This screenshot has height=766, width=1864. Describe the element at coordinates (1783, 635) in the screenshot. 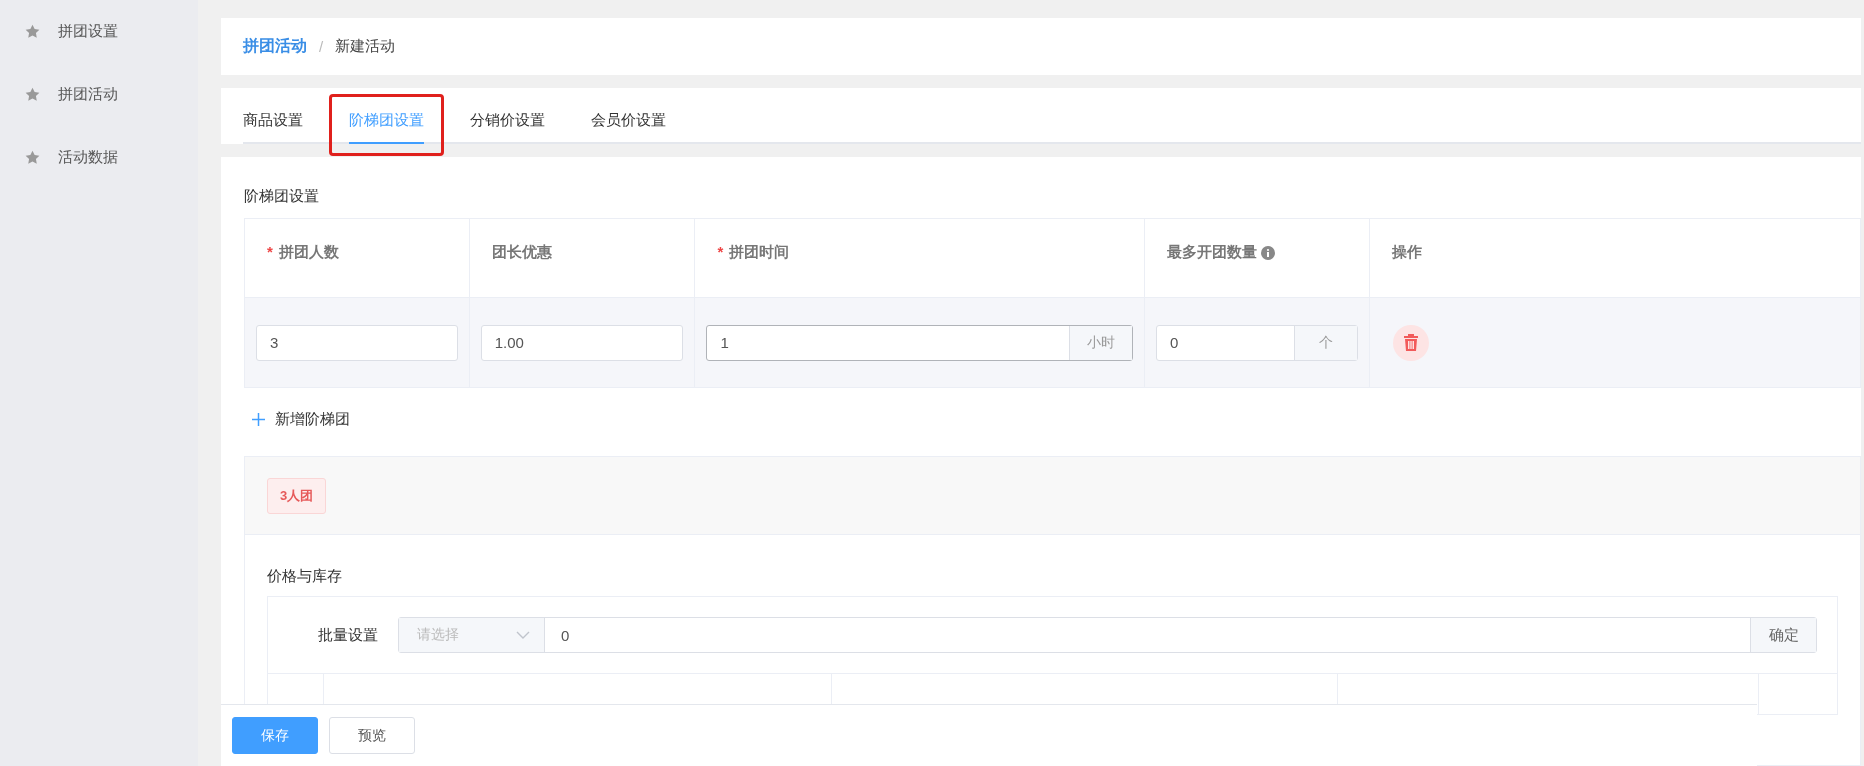

I see `confirm-button: 确定` at that location.